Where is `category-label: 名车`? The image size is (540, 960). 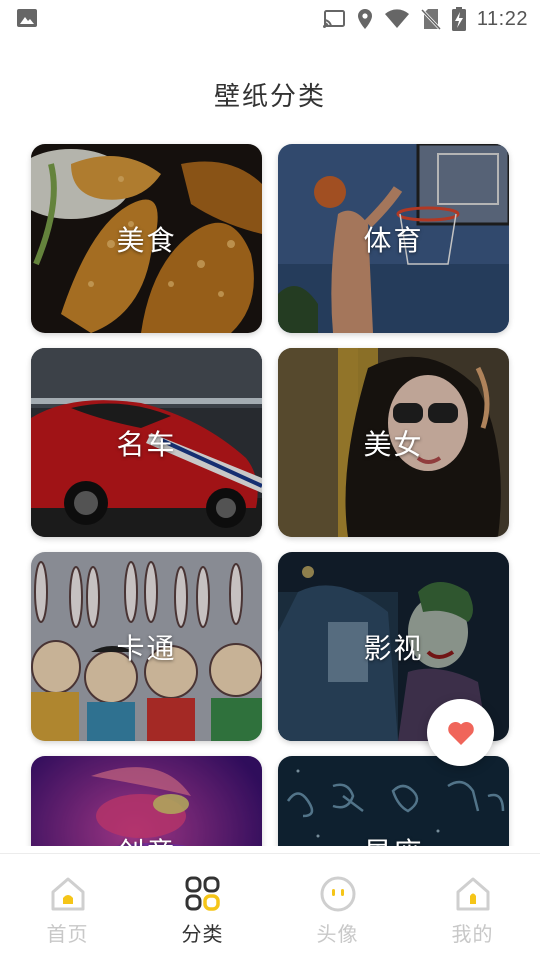 category-label: 名车 is located at coordinates (146, 444).